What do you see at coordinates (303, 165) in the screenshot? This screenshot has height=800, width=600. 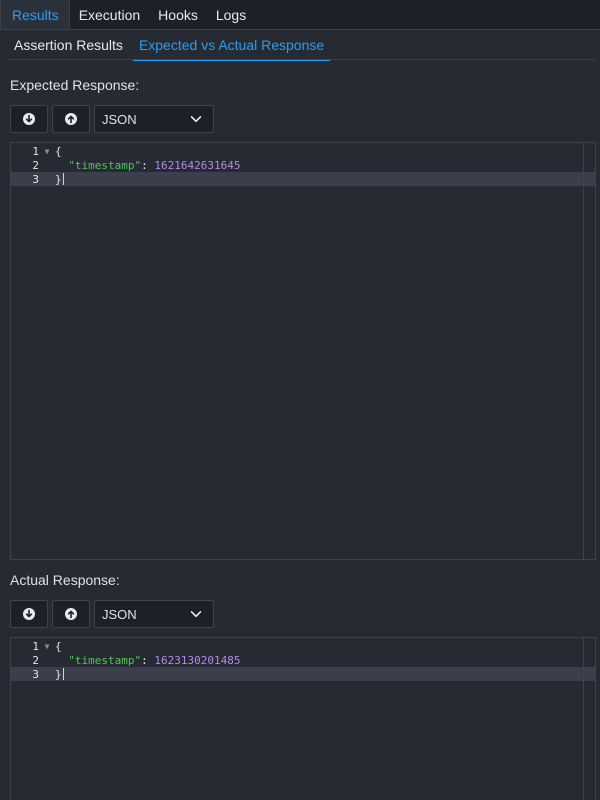 I see `expected-code-line-2: 2 "timestamp": 1621642631645` at bounding box center [303, 165].